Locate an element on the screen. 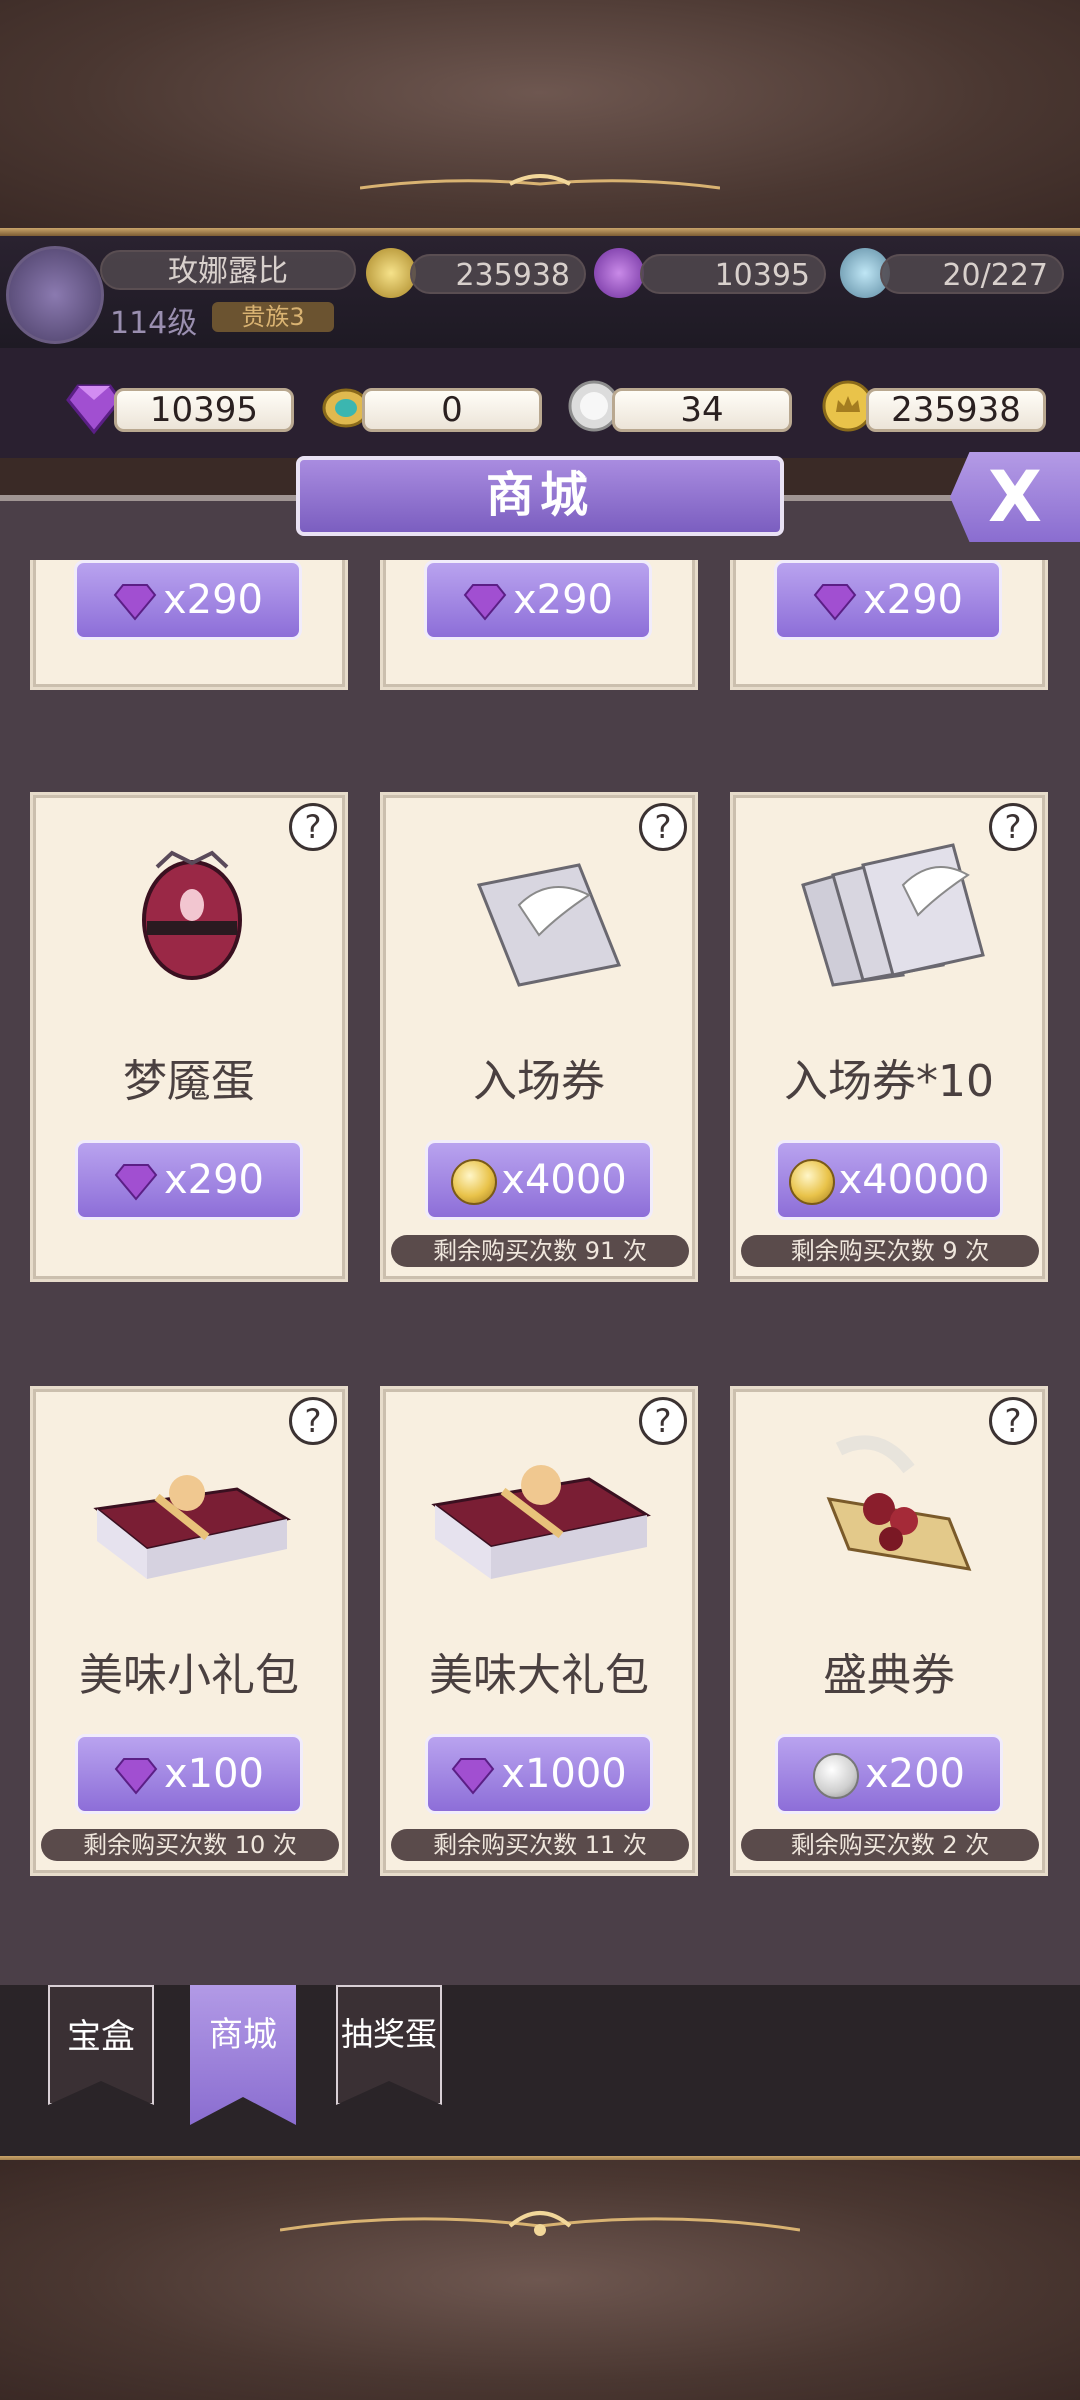 This screenshot has height=2400, width=1080. small-gift-box-icon is located at coordinates (192, 1527).